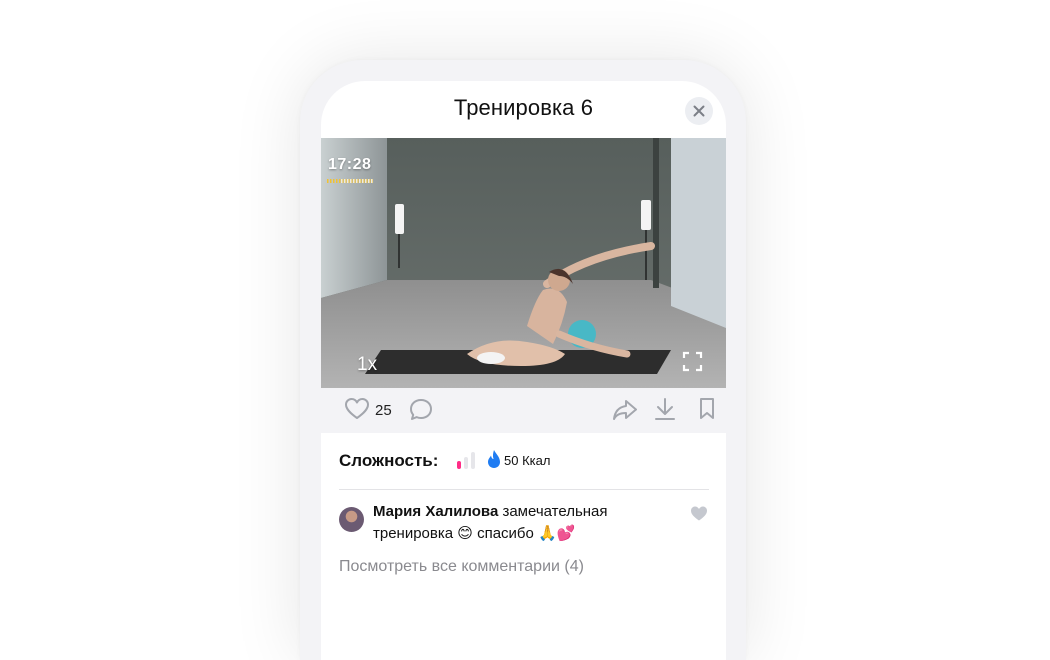 This screenshot has width=1050, height=660. I want to click on heart-icon, so click(357, 409).